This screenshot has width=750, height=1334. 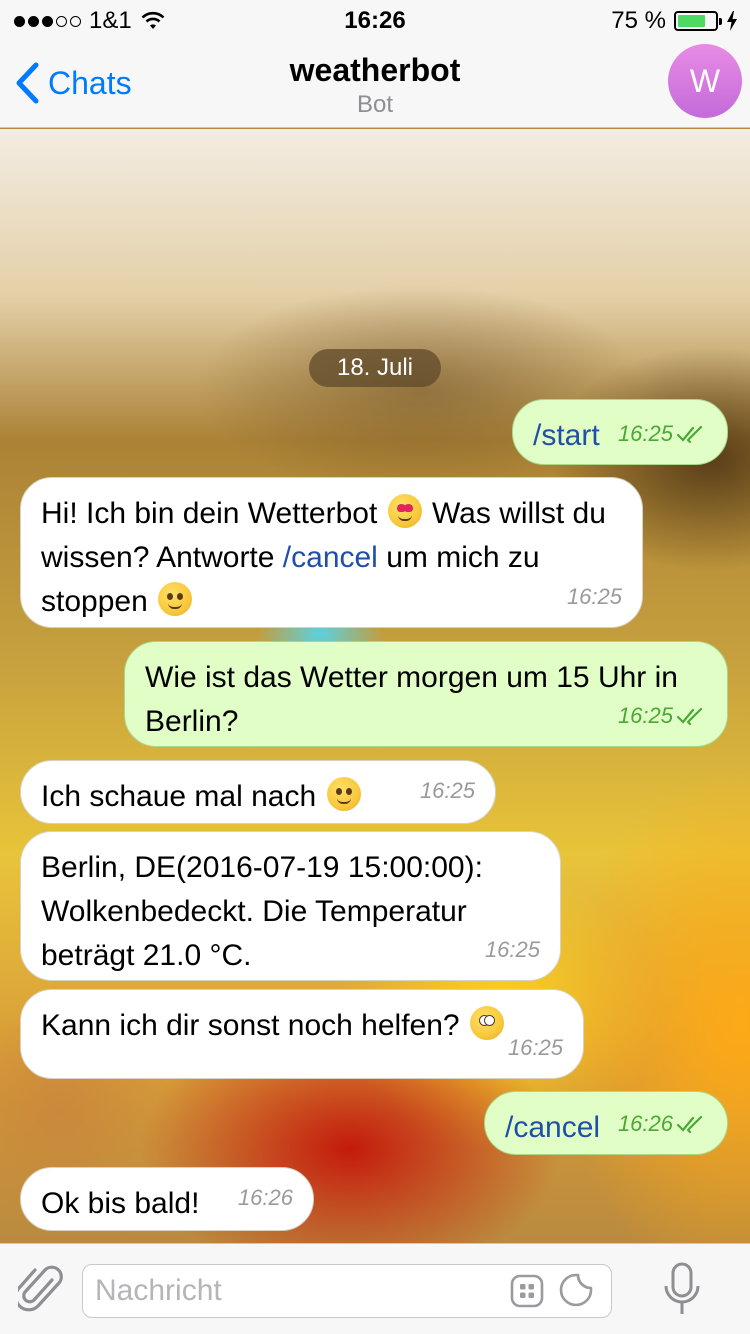 What do you see at coordinates (375, 368) in the screenshot?
I see `date-chip: 18. Juli` at bounding box center [375, 368].